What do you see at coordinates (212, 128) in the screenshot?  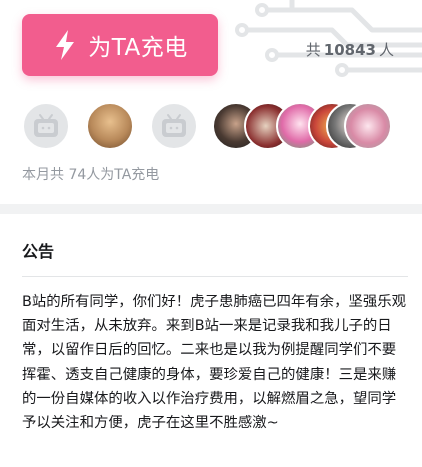 I see `supporter-avatars` at bounding box center [212, 128].